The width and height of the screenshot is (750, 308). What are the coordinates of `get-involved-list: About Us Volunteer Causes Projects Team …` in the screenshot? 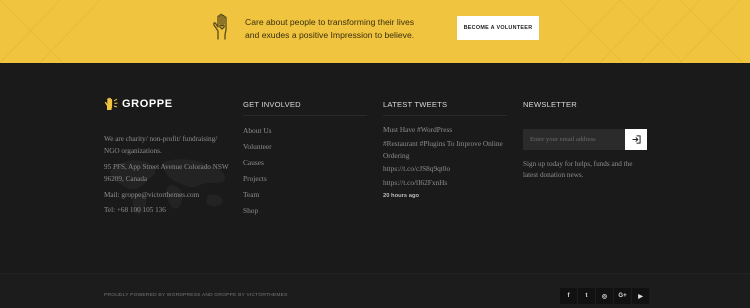 It's located at (257, 173).